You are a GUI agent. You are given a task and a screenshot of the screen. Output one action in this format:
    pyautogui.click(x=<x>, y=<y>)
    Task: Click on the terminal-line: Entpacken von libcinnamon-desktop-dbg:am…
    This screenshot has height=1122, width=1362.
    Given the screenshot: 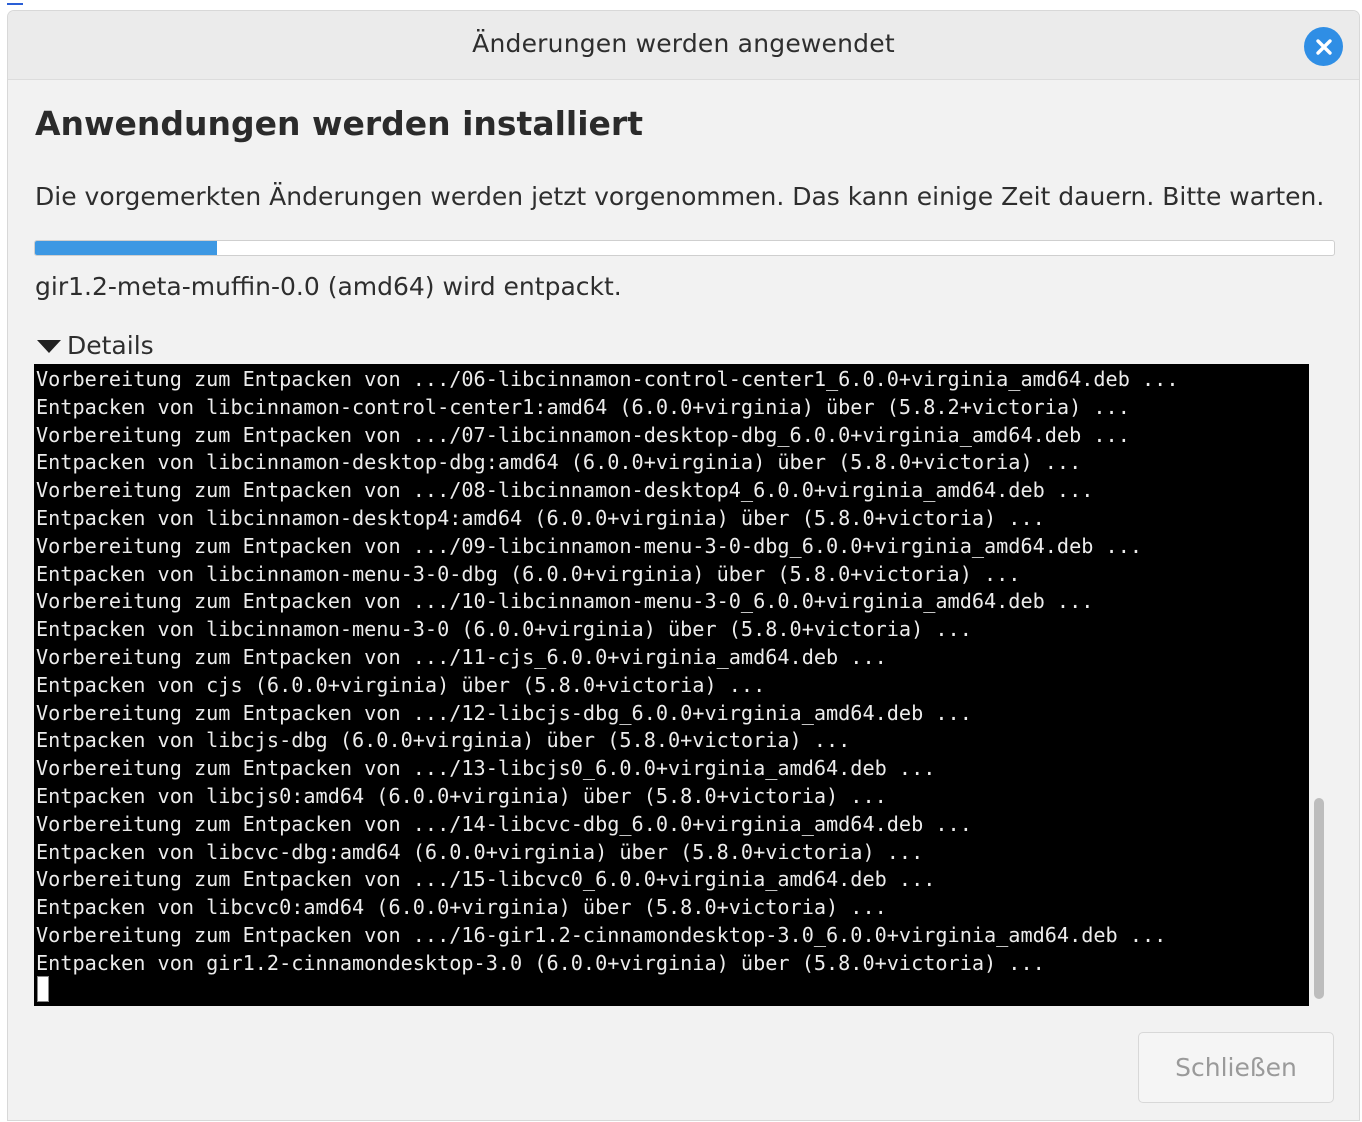 What is the action you would take?
    pyautogui.click(x=559, y=462)
    